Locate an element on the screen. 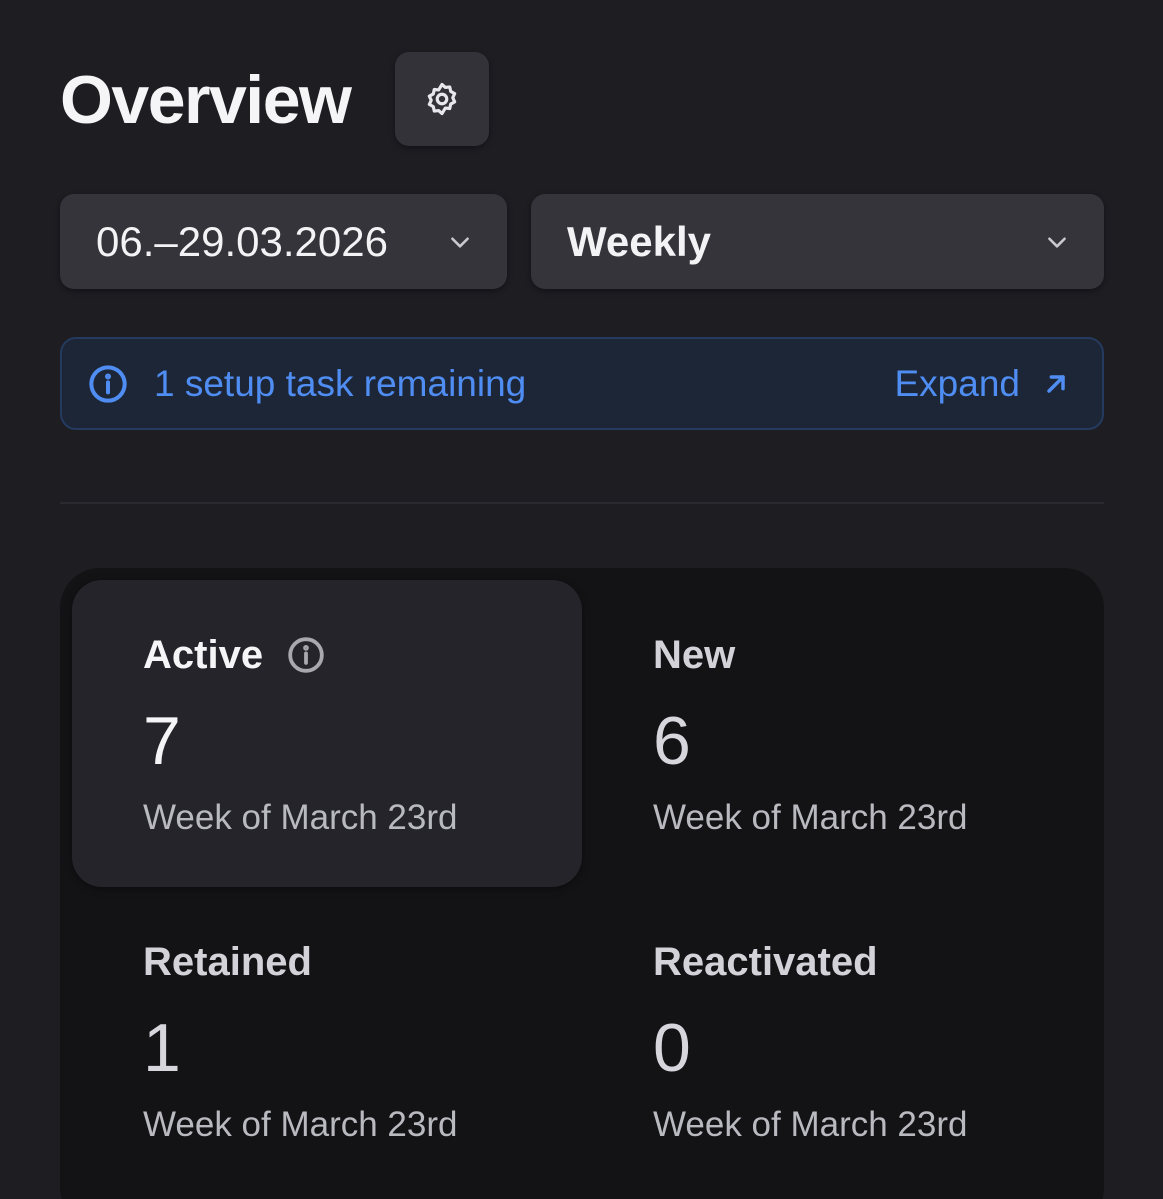 The height and width of the screenshot is (1199, 1163). arrow-up-right-icon is located at coordinates (1056, 383).